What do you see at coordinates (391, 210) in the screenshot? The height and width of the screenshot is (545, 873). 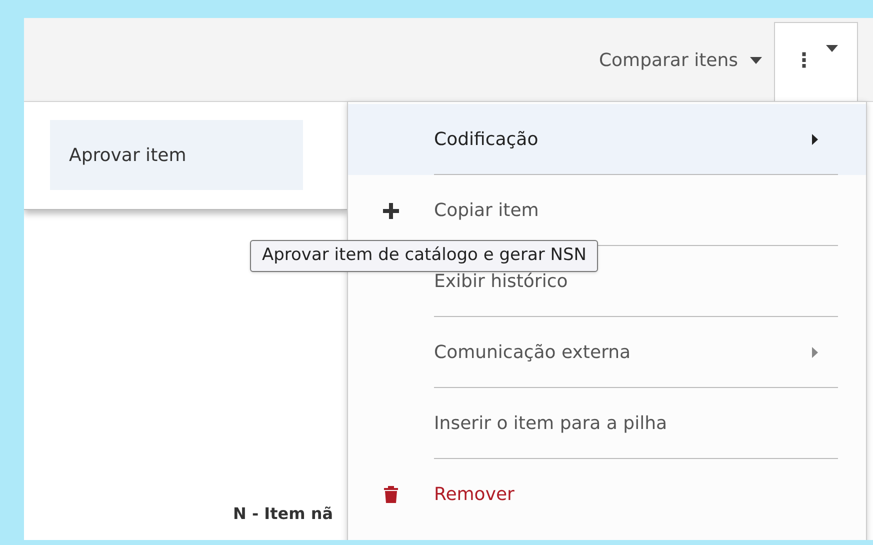 I see `plus-icon` at bounding box center [391, 210].